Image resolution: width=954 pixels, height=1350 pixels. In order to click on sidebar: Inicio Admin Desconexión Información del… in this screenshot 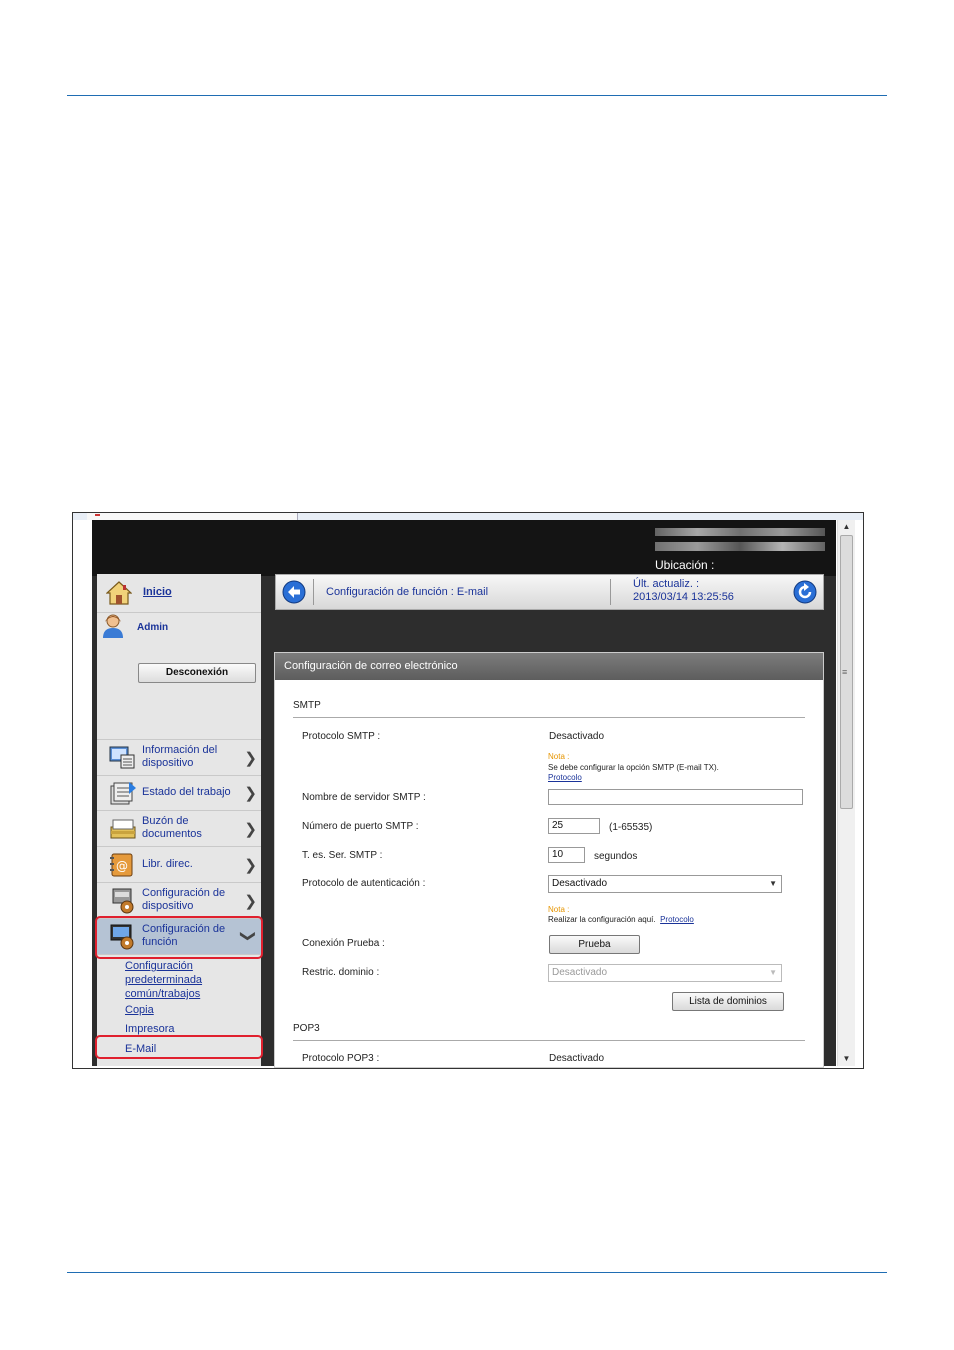, I will do `click(179, 820)`.